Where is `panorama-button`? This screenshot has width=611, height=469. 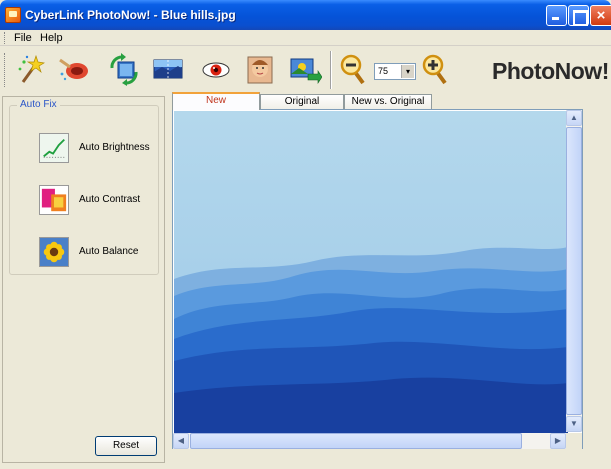
panorama-button is located at coordinates (168, 69).